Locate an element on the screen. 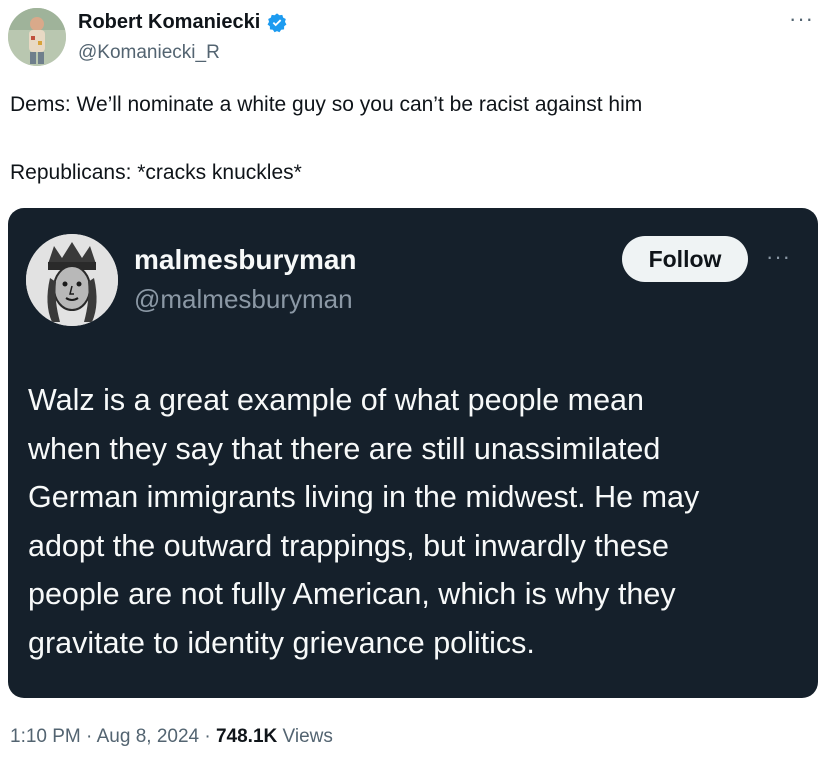 The height and width of the screenshot is (758, 828). author-photo is located at coordinates (37, 37).